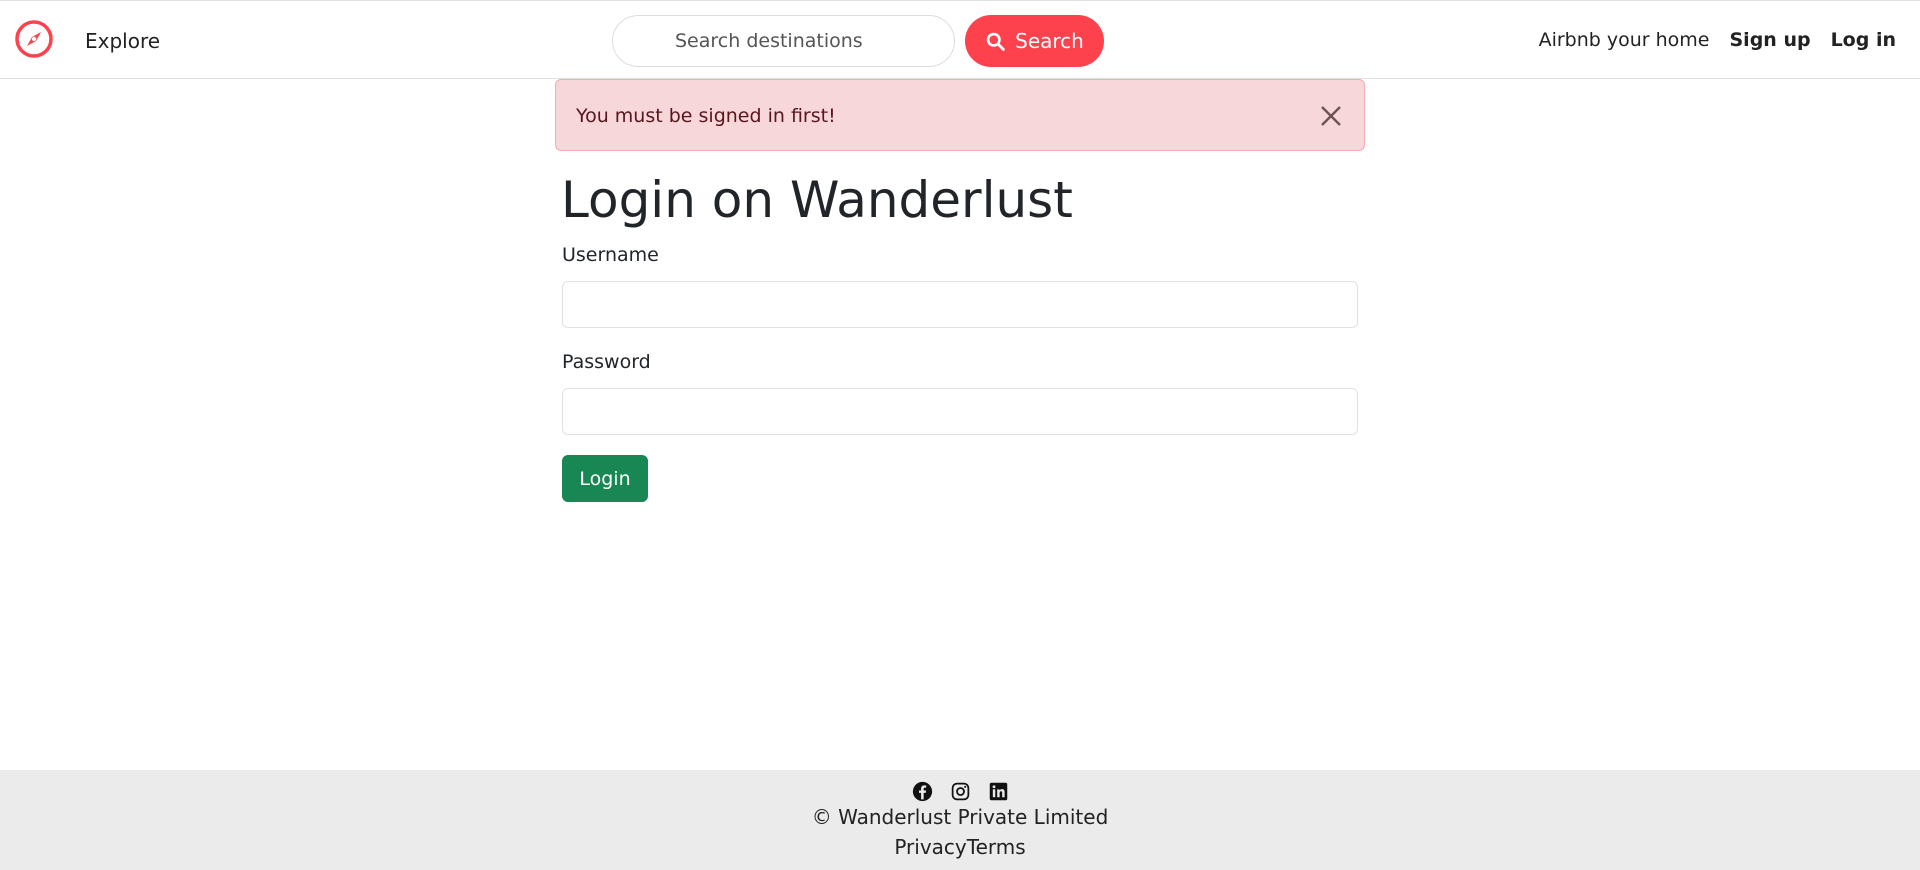 This screenshot has height=870, width=1920. What do you see at coordinates (960, 817) in the screenshot?
I see `copyright-text: © Wanderlust Private Limited` at bounding box center [960, 817].